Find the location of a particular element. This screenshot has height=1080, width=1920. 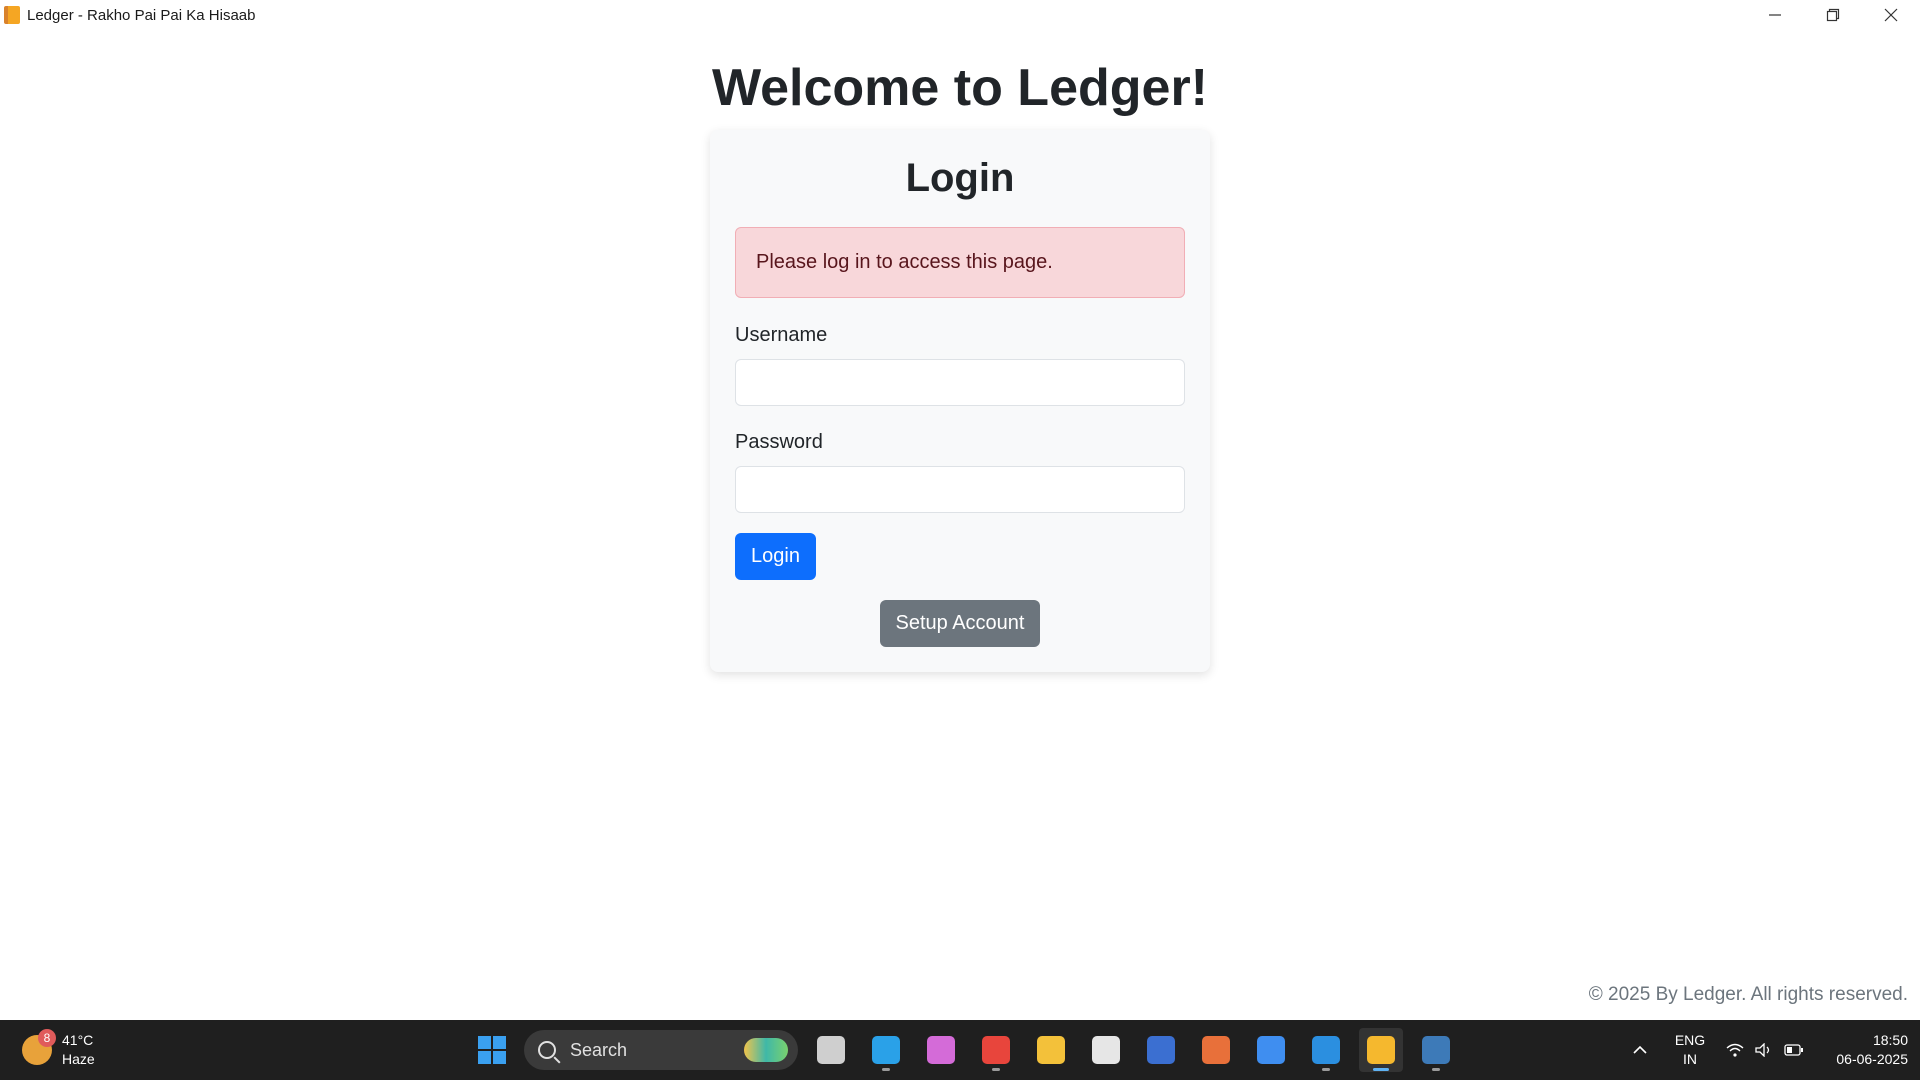

language-code: ENG is located at coordinates (1690, 1040).